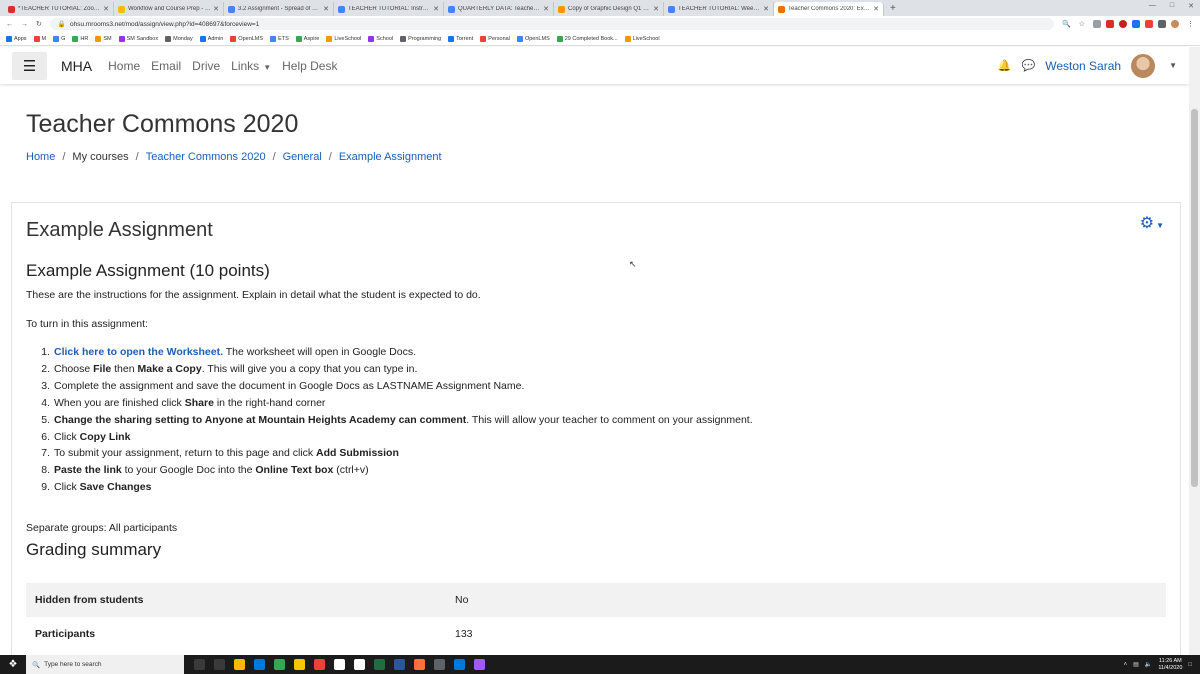 This screenshot has width=1200, height=674. What do you see at coordinates (39, 24) in the screenshot?
I see `reload-icon: ↻` at bounding box center [39, 24].